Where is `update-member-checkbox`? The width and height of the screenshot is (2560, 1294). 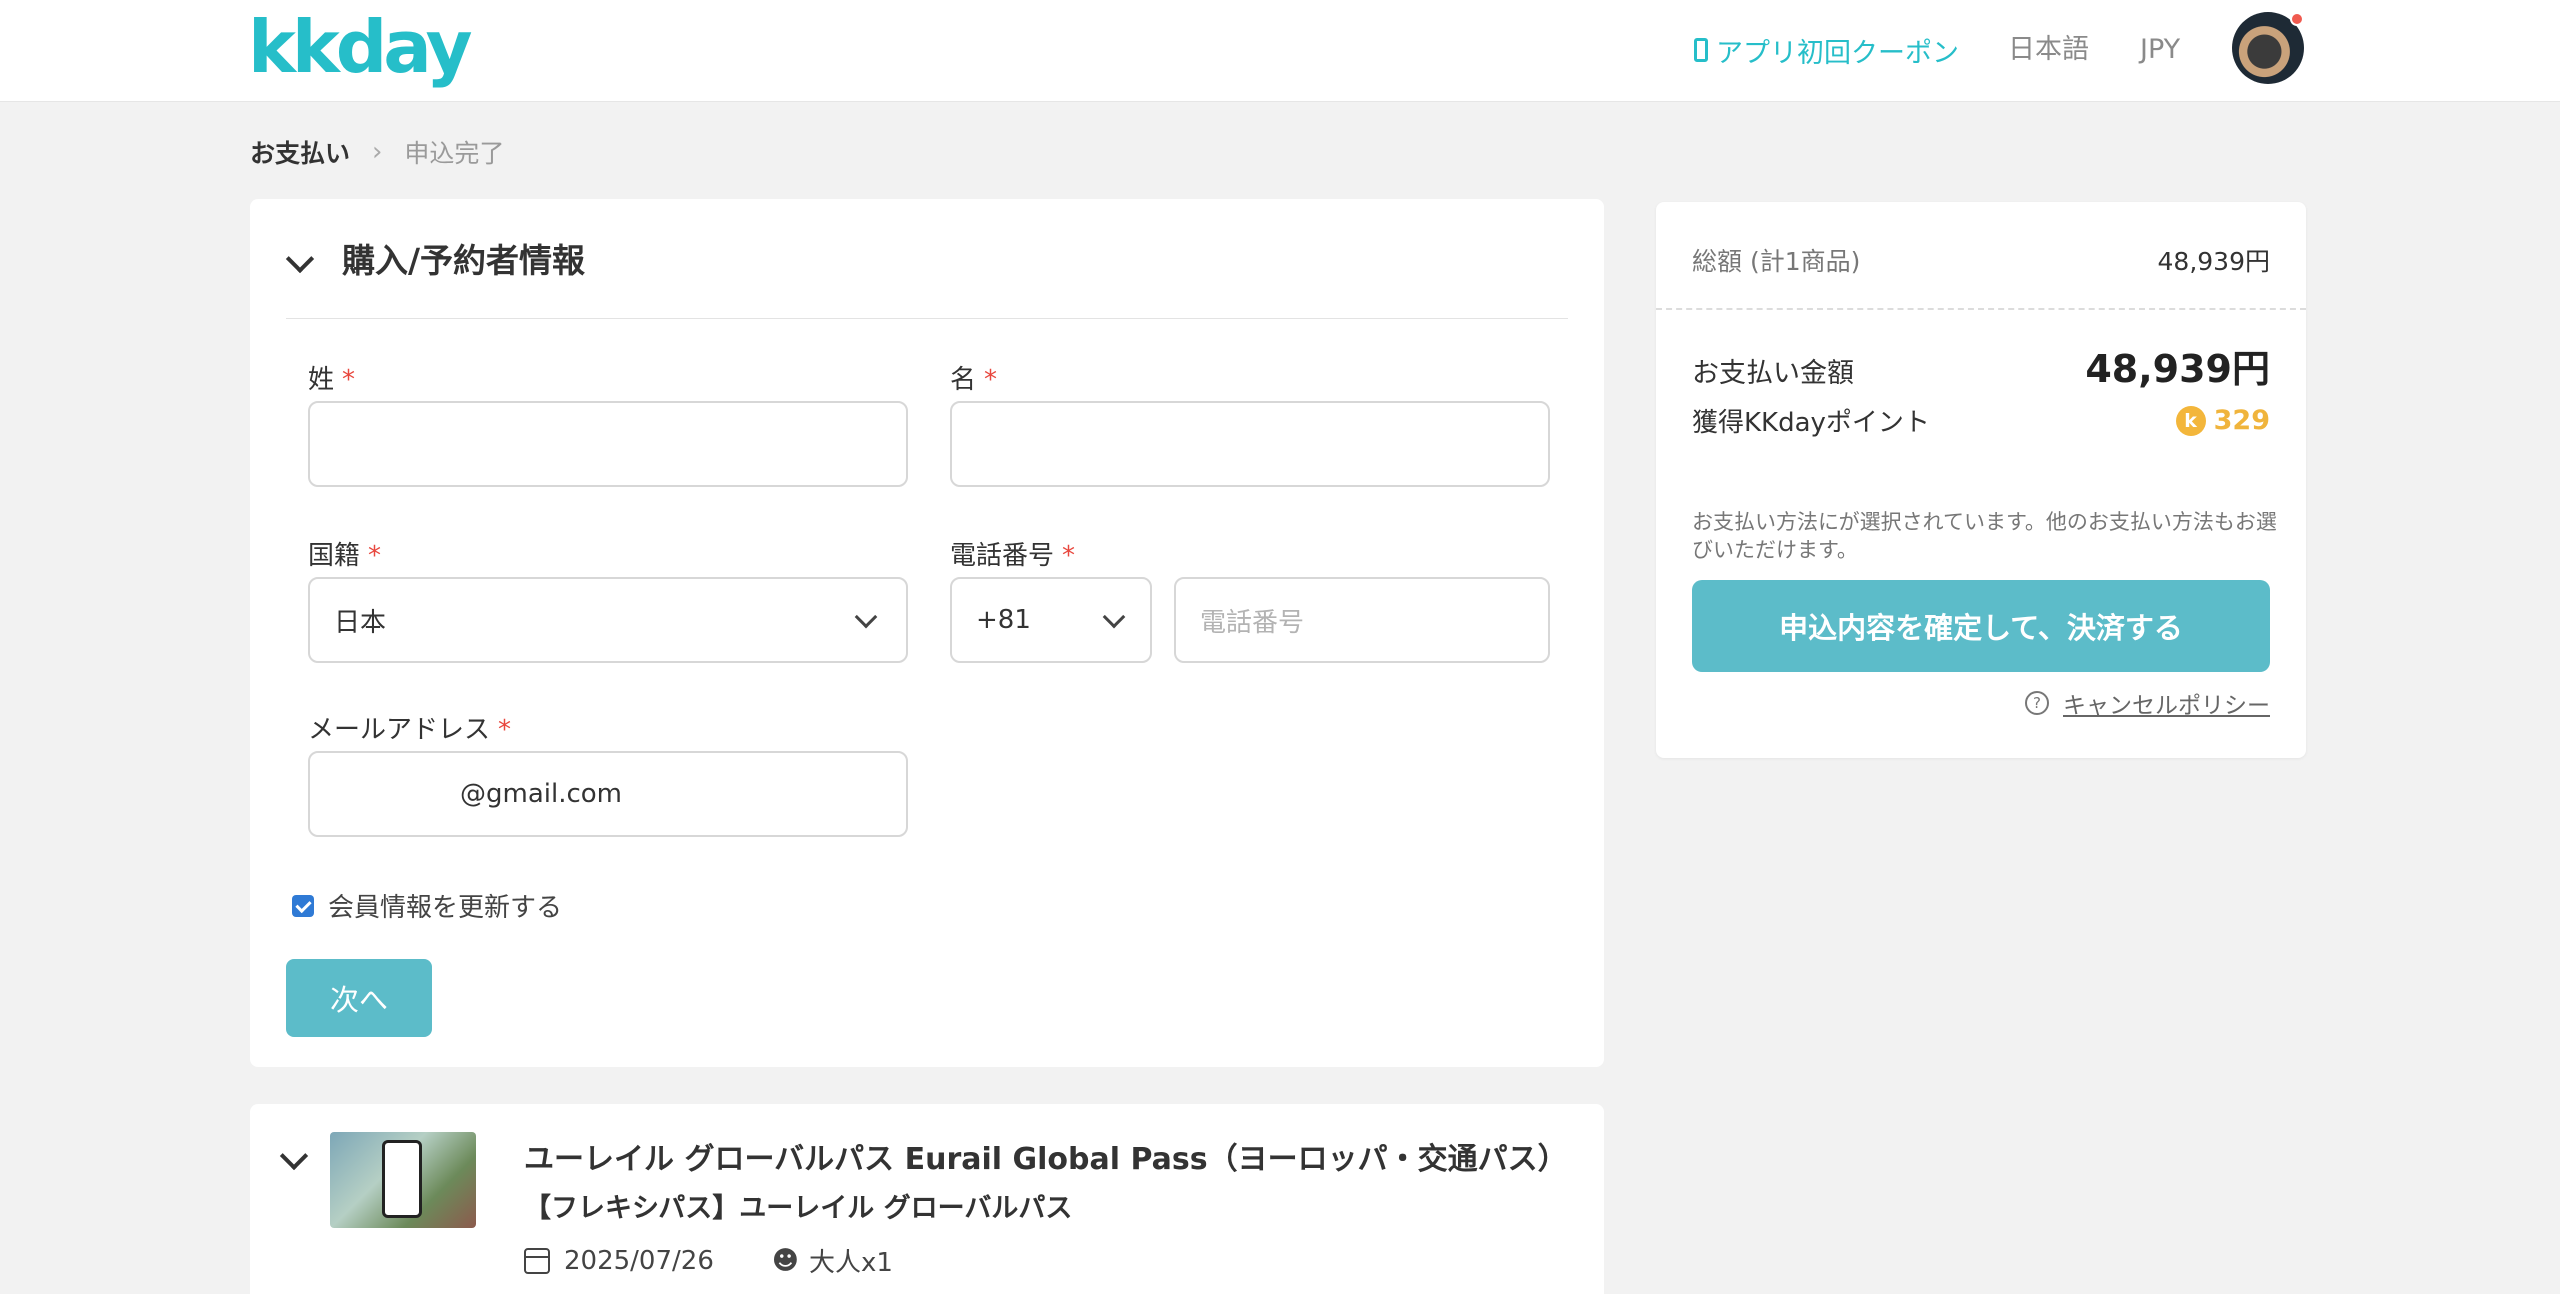
update-member-checkbox is located at coordinates (303, 905).